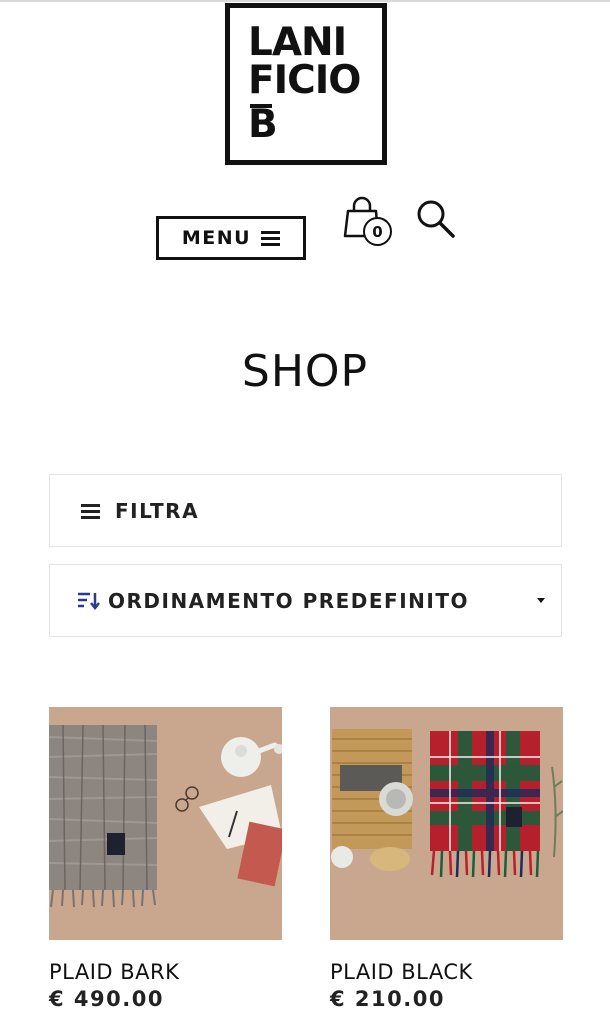 The height and width of the screenshot is (1024, 610). I want to click on search-icon, so click(436, 219).